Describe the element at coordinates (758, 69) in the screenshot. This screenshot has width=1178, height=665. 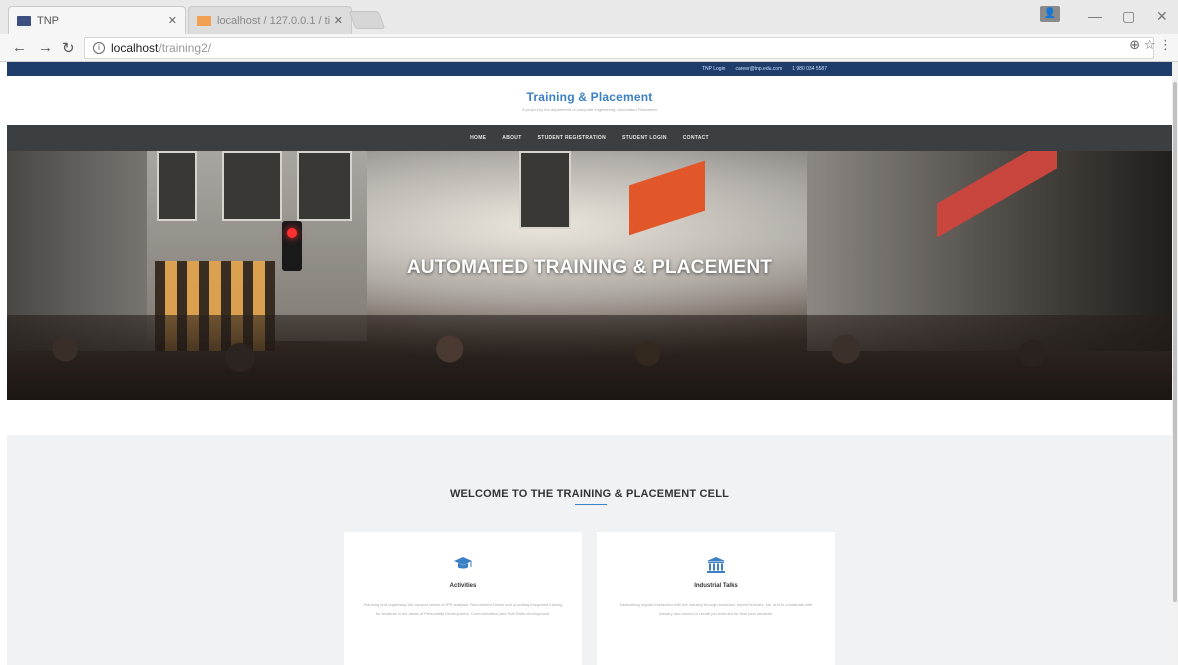
I see `topbar-email: career@tnp.edu.com` at that location.